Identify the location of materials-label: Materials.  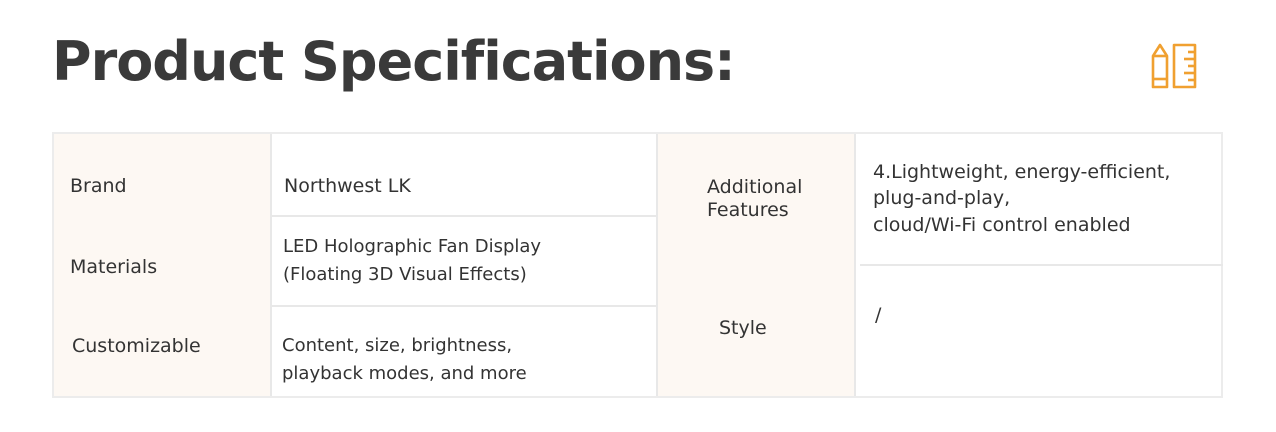
(114, 267).